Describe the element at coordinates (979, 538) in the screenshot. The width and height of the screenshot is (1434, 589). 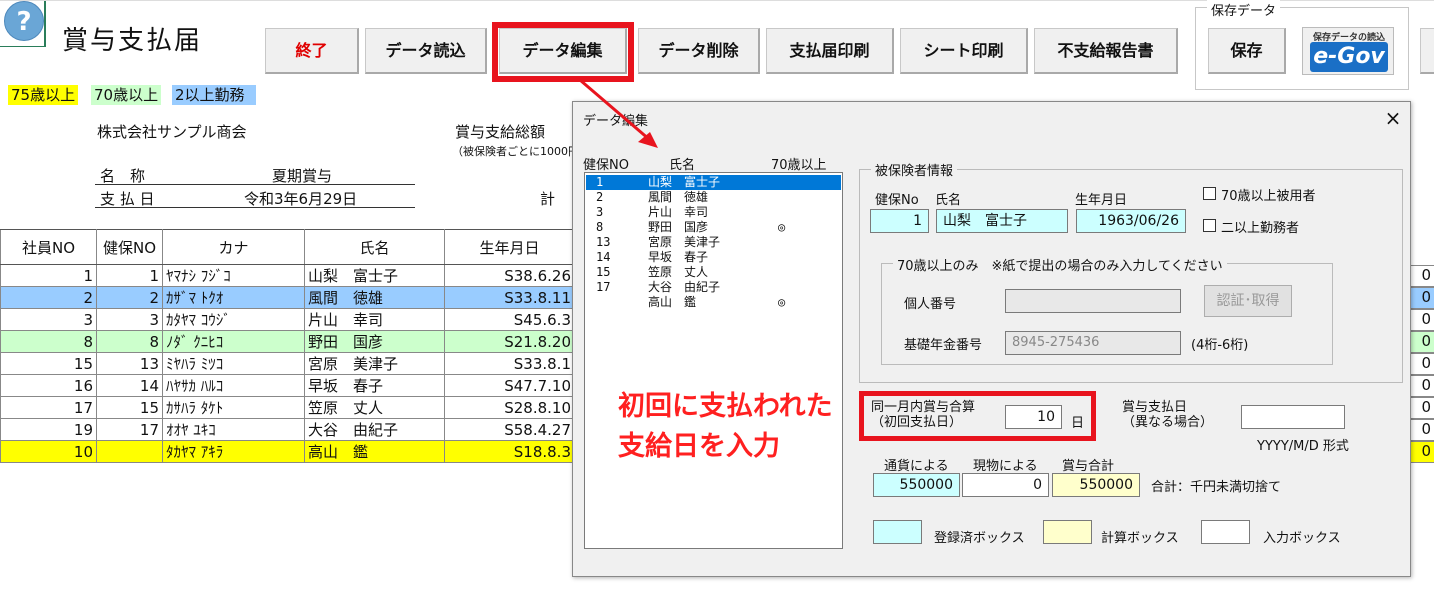
I see `legend-registered-label: 登録済ボックス` at that location.